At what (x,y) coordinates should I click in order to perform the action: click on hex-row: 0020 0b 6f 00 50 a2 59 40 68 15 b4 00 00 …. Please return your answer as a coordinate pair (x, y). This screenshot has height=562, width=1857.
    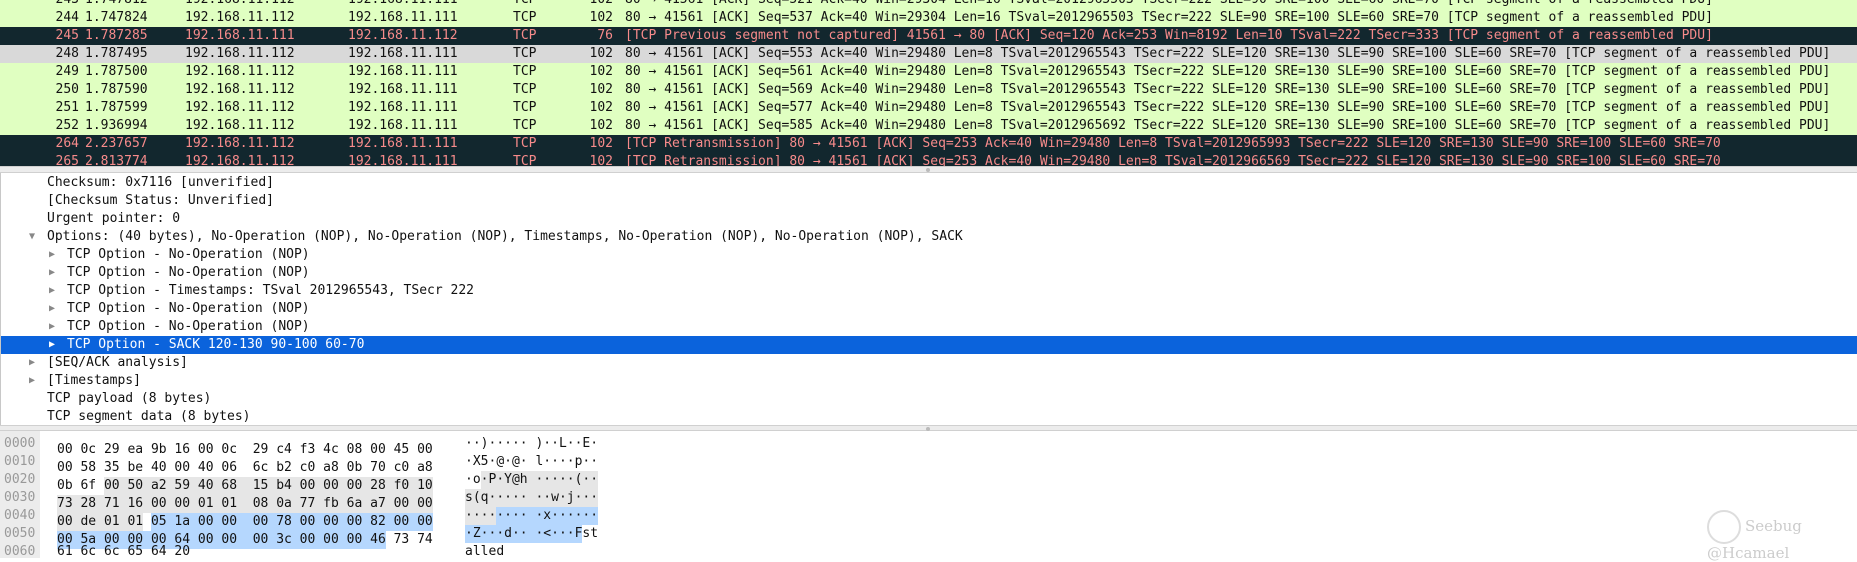
    Looking at the image, I should click on (928, 483).